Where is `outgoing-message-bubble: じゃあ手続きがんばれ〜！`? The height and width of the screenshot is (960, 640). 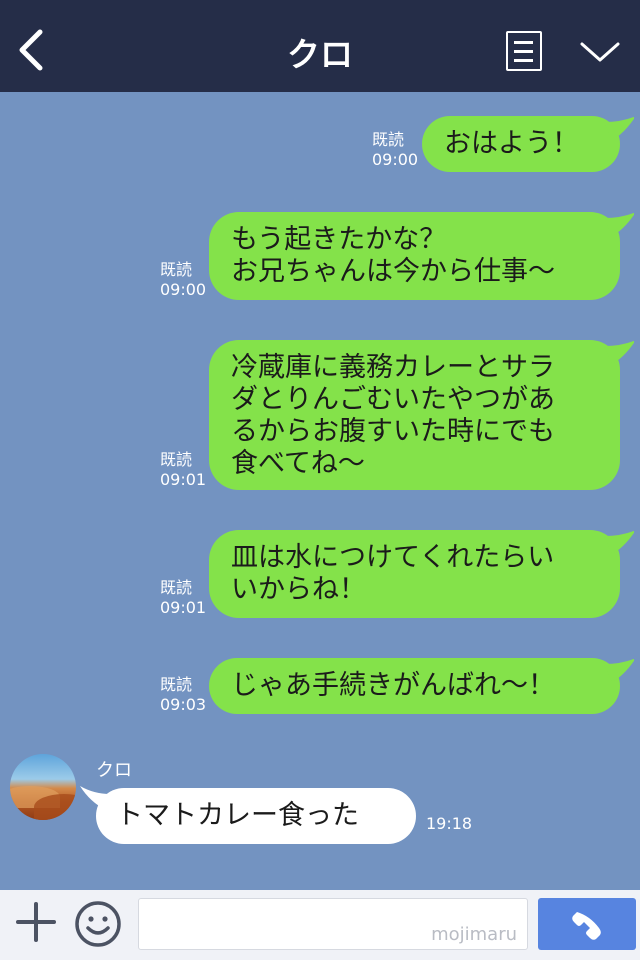
outgoing-message-bubble: じゃあ手続きがんばれ〜！ is located at coordinates (414, 686).